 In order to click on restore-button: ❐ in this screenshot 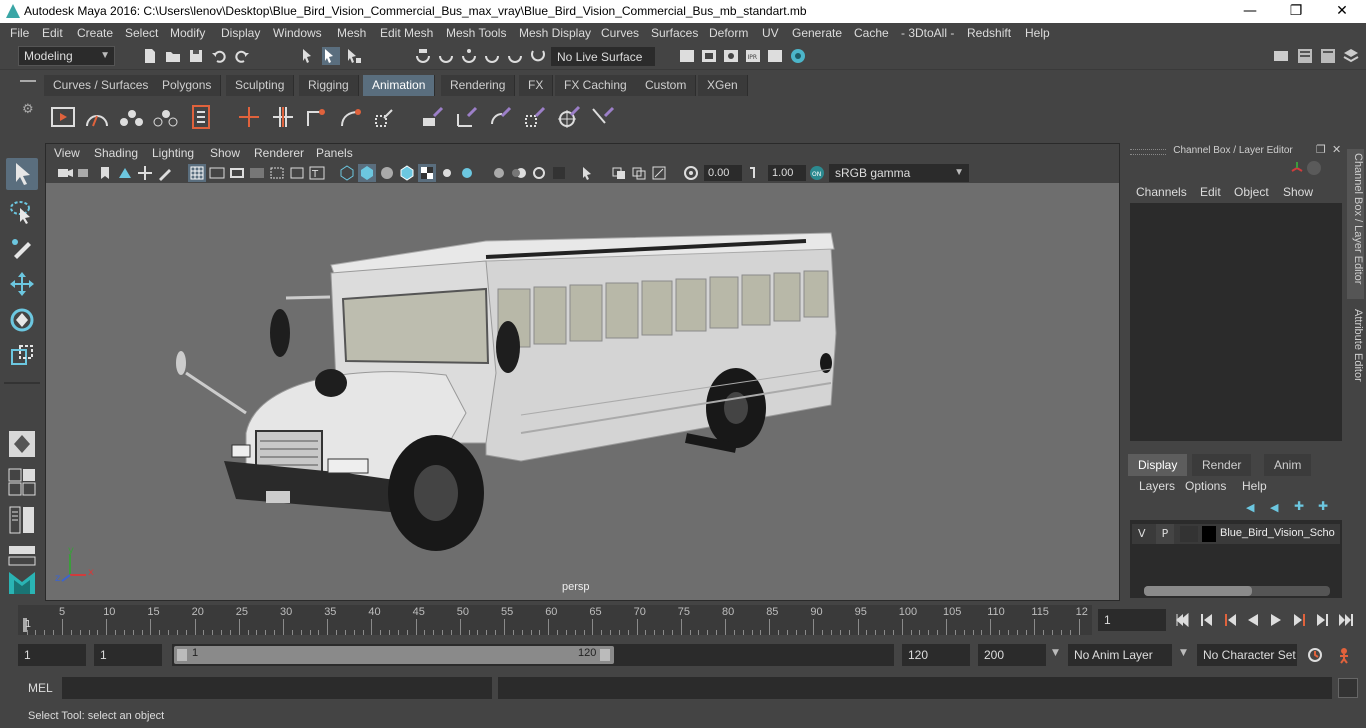, I will do `click(1296, 11)`.